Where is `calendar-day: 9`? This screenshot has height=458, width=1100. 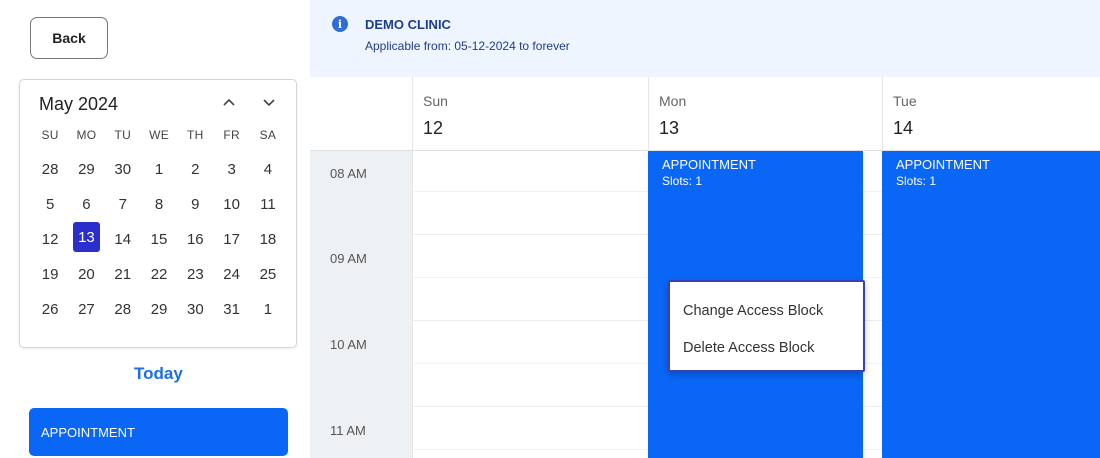 calendar-day: 9 is located at coordinates (195, 204).